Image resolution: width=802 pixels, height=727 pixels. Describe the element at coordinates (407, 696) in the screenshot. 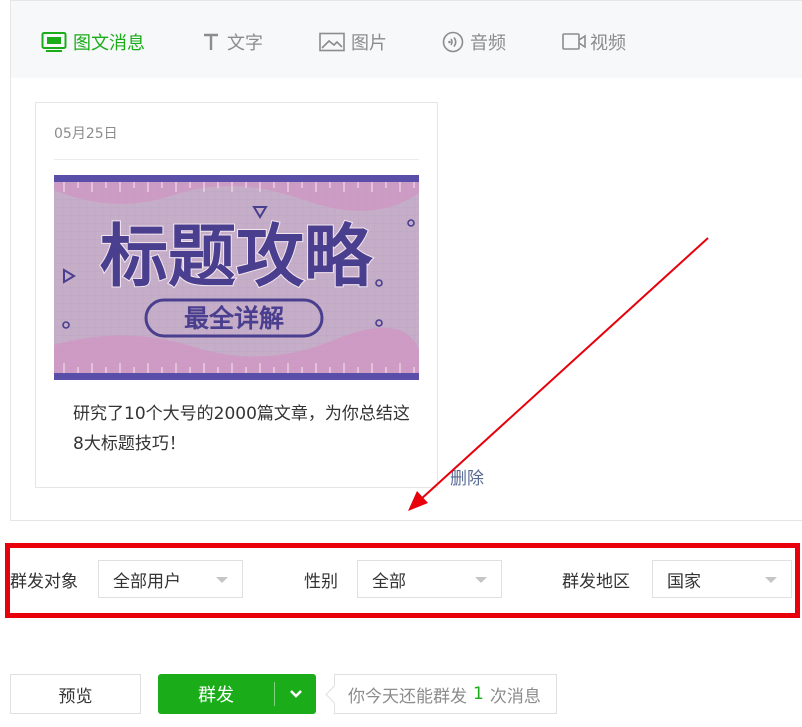

I see `quota-prefix: 你今天还能群发` at that location.